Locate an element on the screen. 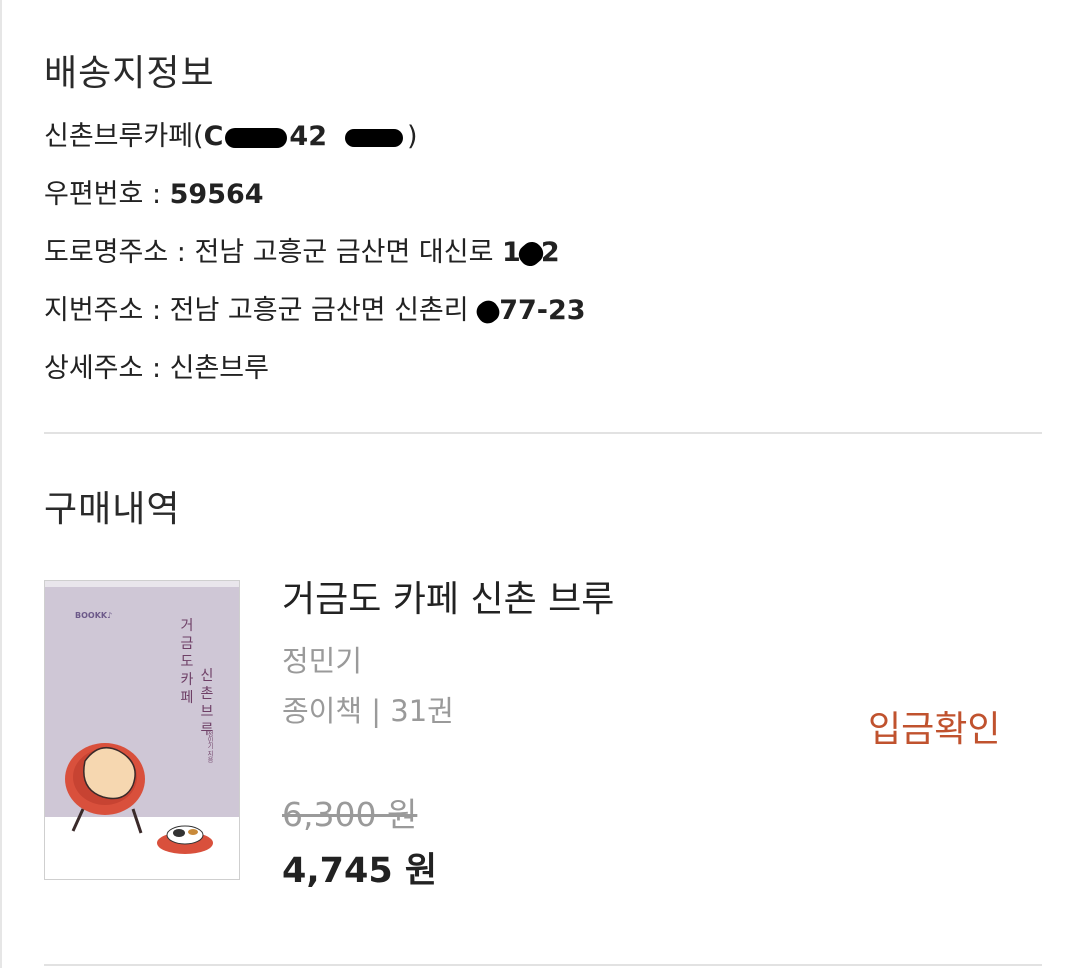 The height and width of the screenshot is (968, 1080). purchase-section-title: 구매내역 is located at coordinates (112, 509).